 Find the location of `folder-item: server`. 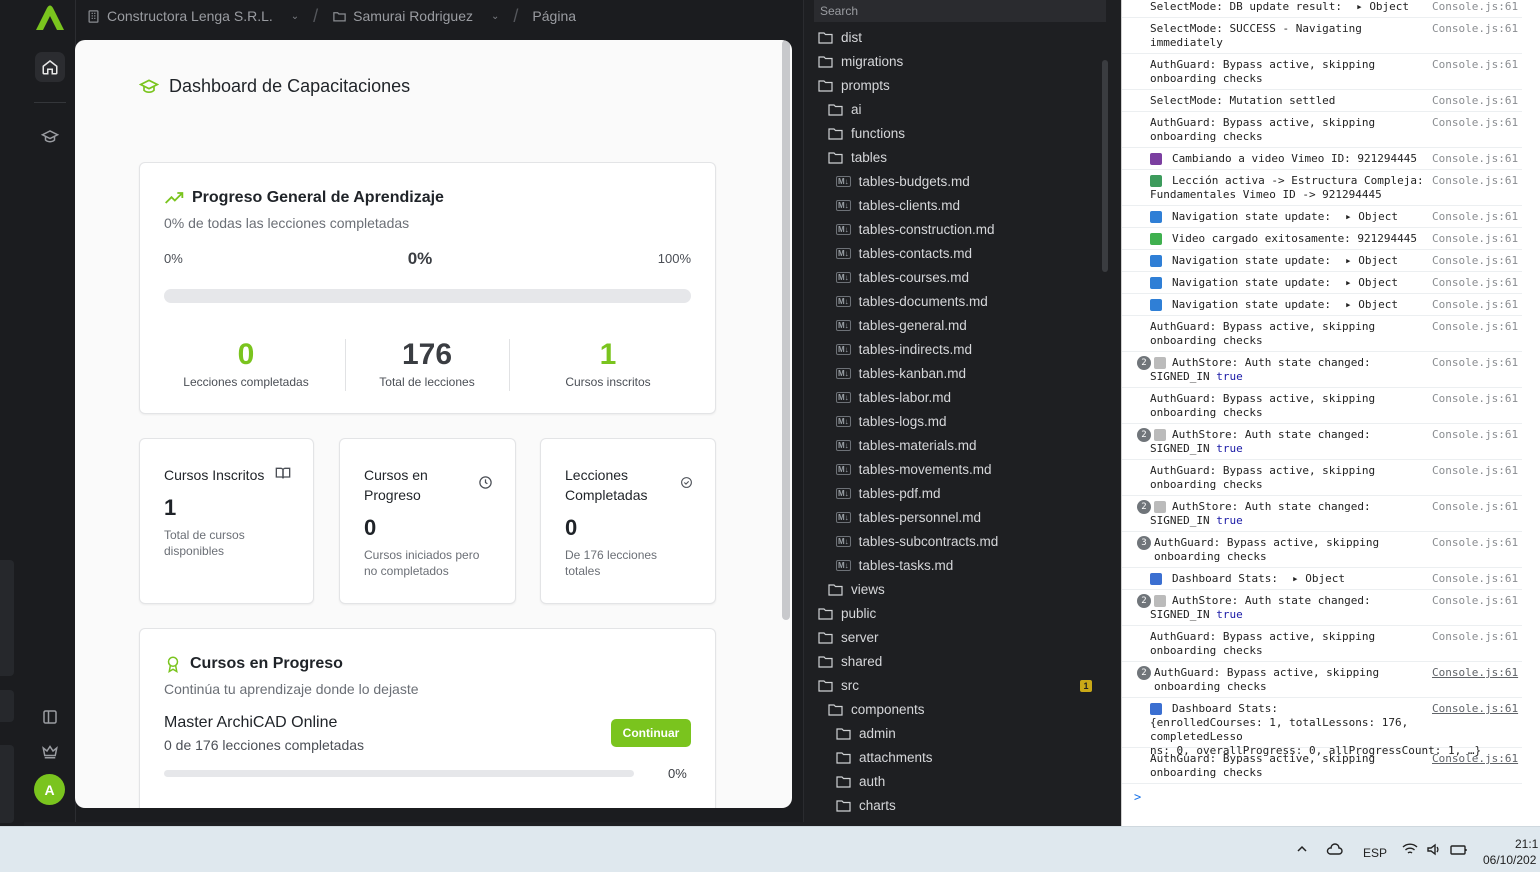

folder-item: server is located at coordinates (848, 637).